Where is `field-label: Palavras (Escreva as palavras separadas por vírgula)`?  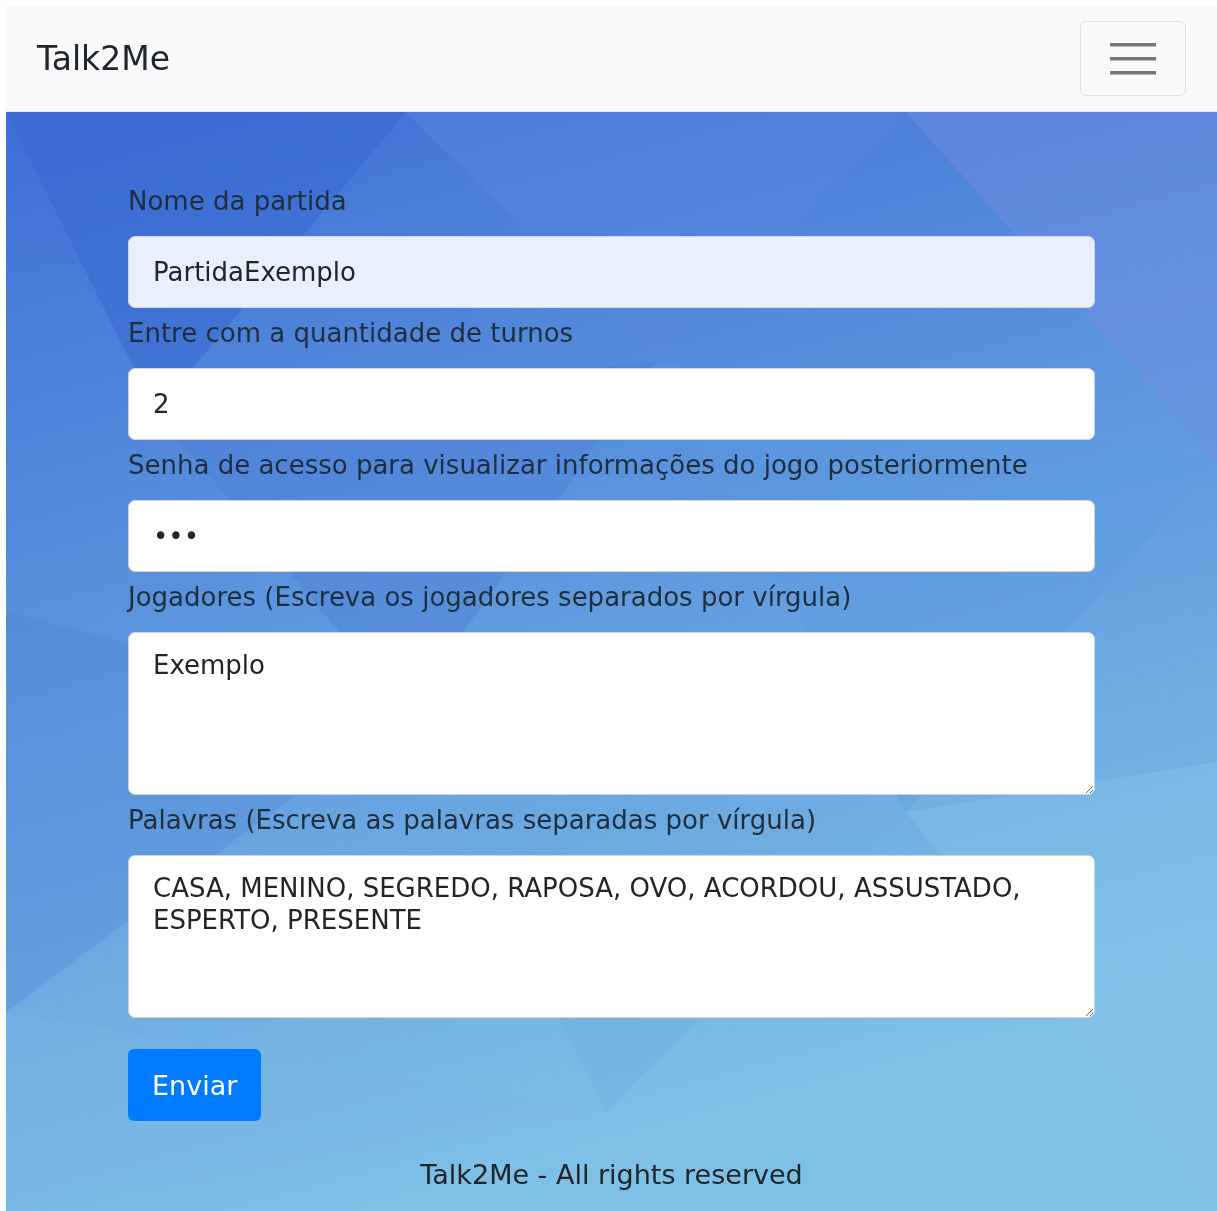
field-label: Palavras (Escreva as palavras separadas por vírgula) is located at coordinates (473, 820).